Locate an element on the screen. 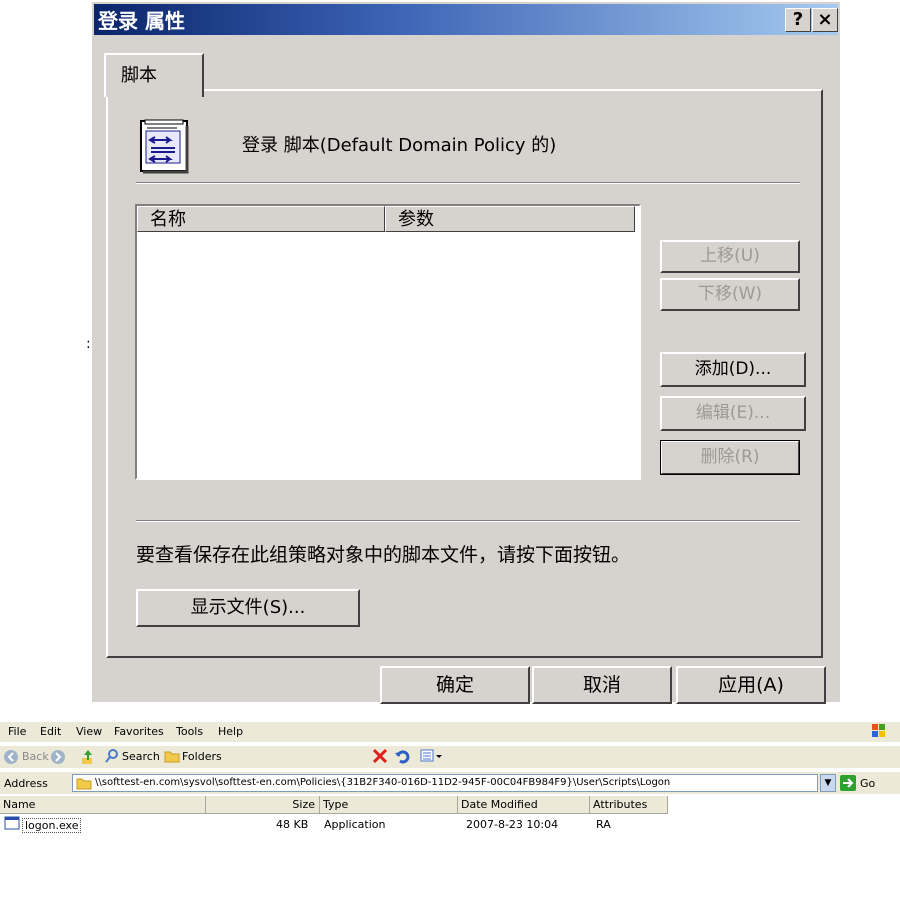 This screenshot has height=914, width=900. file-modified: 2007-8-23 10:04 is located at coordinates (512, 824).